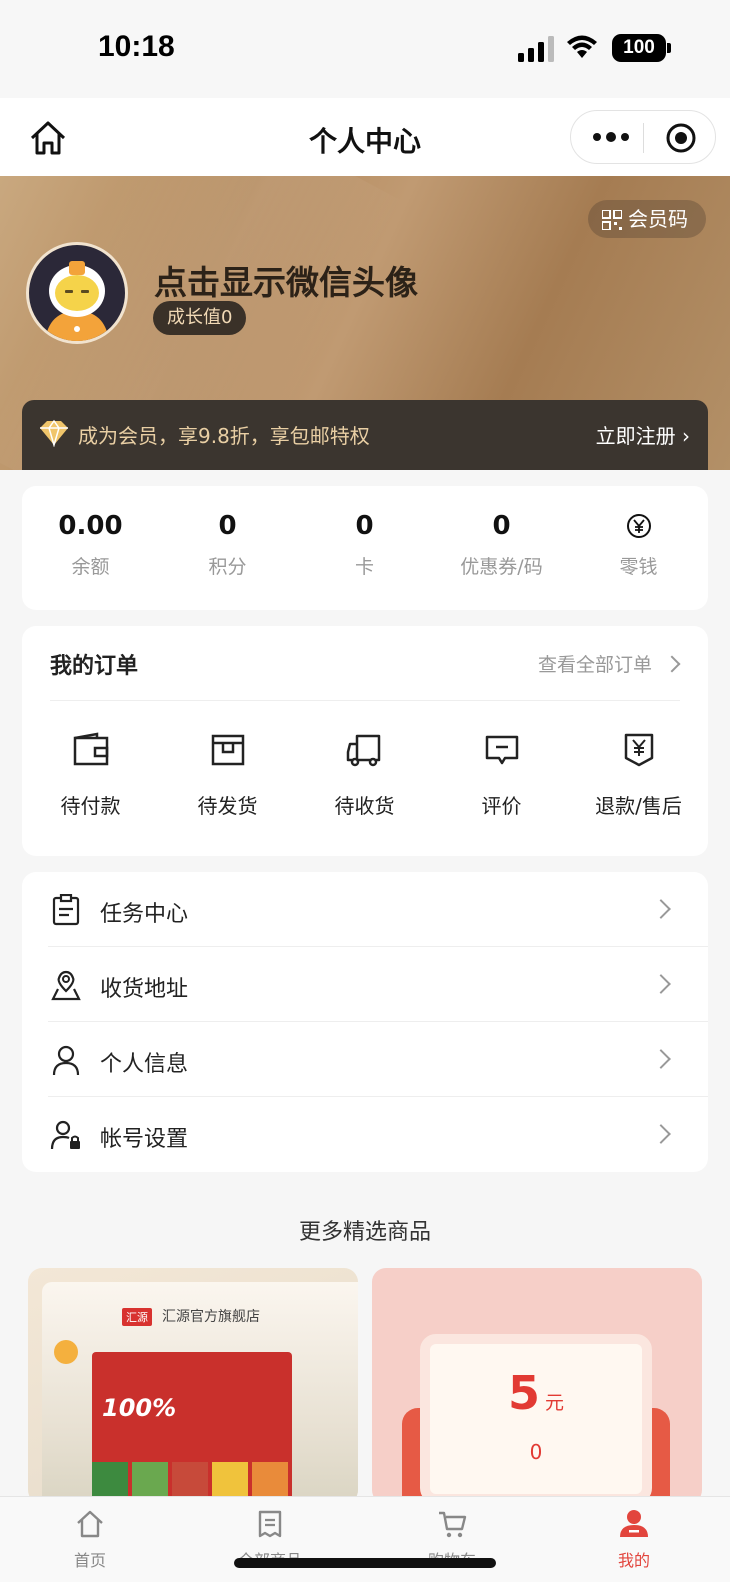  What do you see at coordinates (227, 806) in the screenshot?
I see `order-pending-shipment-label: 待发货` at bounding box center [227, 806].